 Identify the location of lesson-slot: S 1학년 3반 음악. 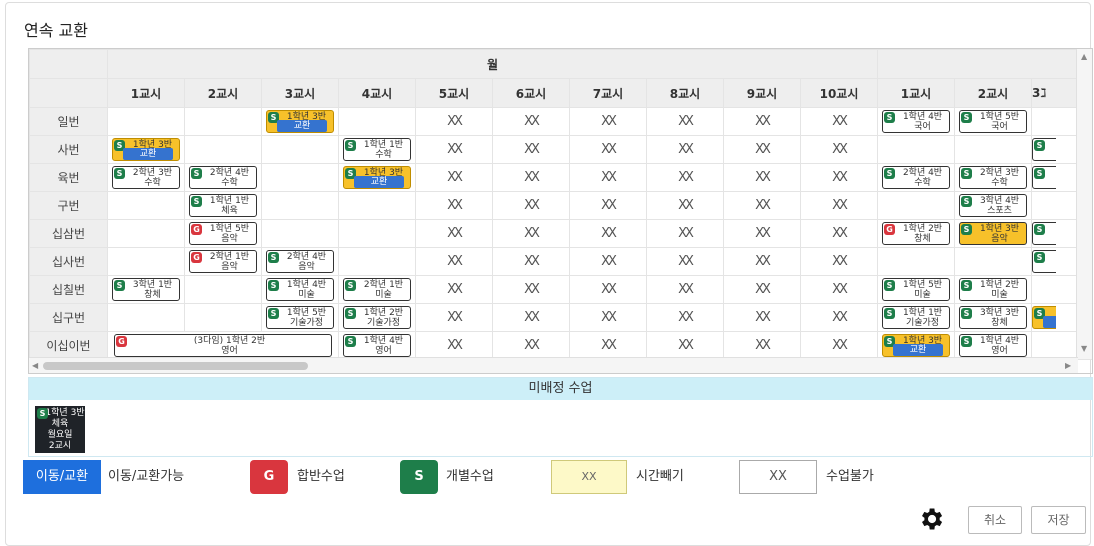
(993, 233).